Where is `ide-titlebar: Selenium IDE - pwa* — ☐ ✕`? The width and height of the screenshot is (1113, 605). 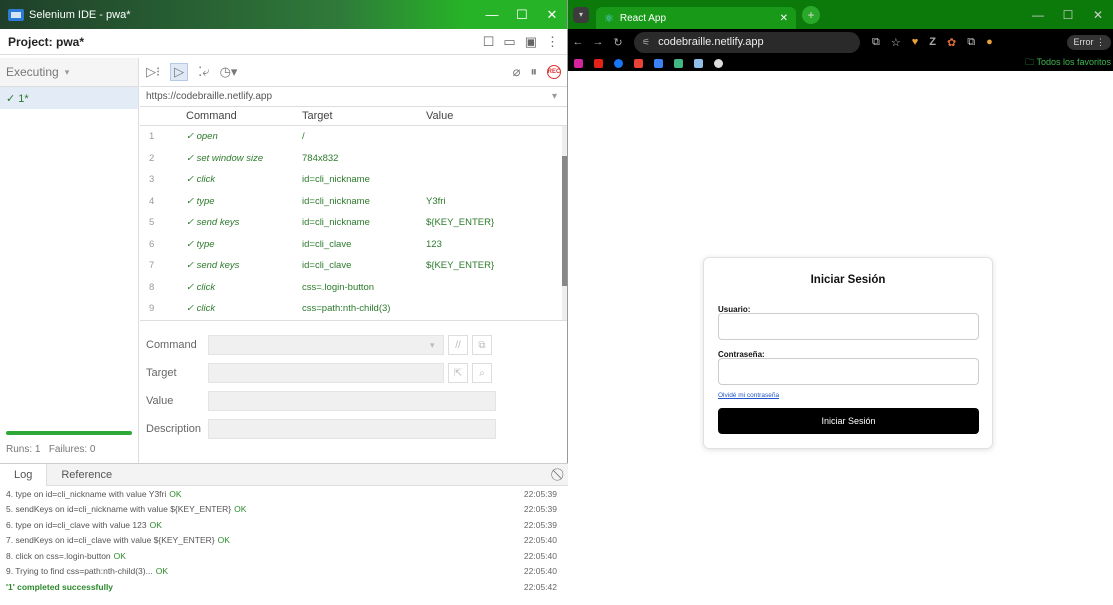 ide-titlebar: Selenium IDE - pwa* — ☐ ✕ is located at coordinates (283, 14).